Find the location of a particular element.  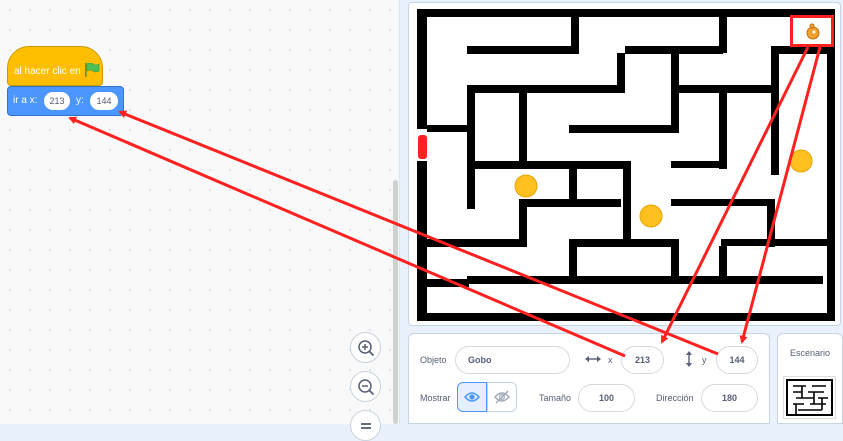

maze-thumbnail-icon is located at coordinates (809, 397).